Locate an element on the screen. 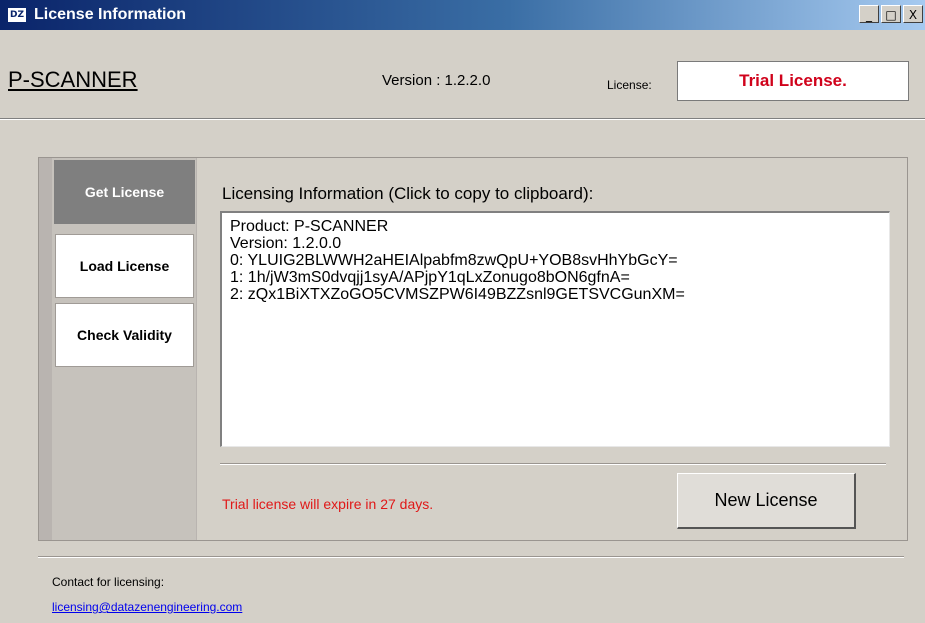 The width and height of the screenshot is (925, 623). license-label: License: is located at coordinates (629, 85).